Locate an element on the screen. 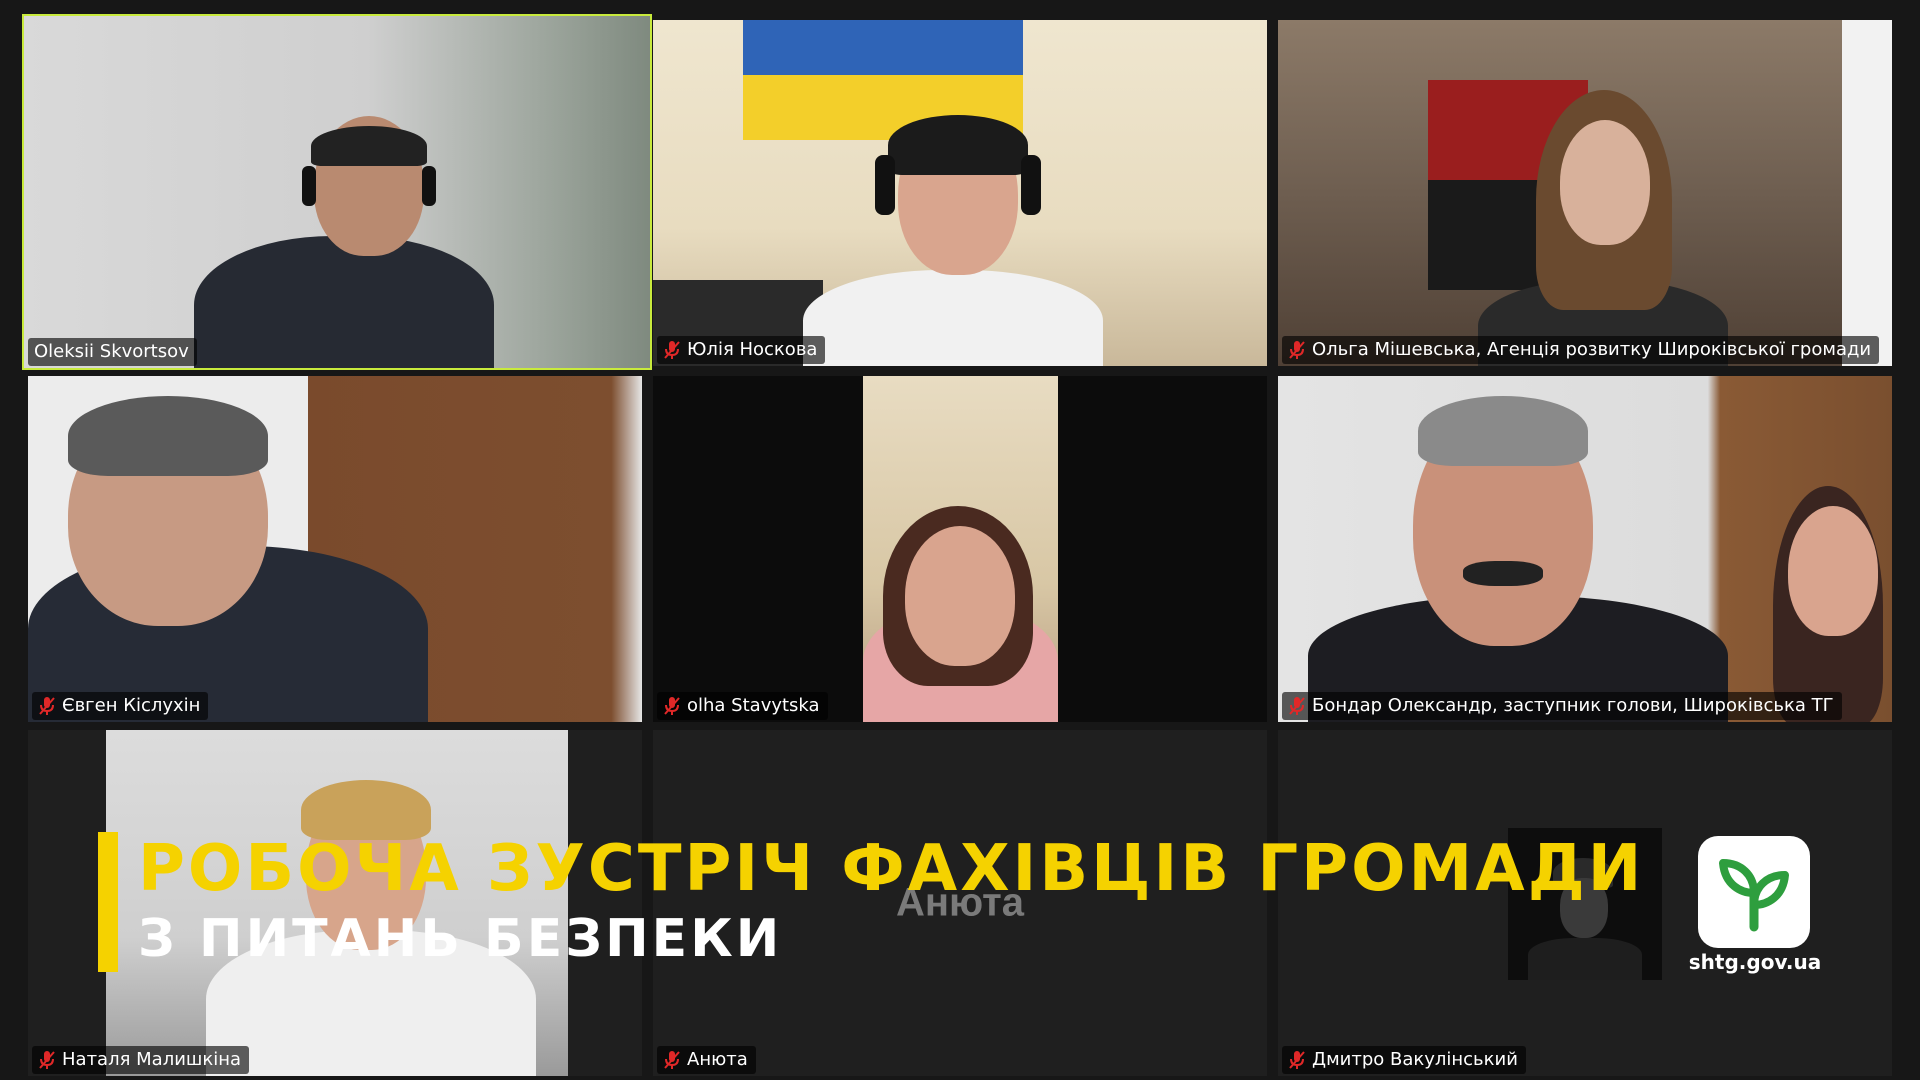  video-tile-skvortsov: Oleksii Skvortsov is located at coordinates (337, 192).